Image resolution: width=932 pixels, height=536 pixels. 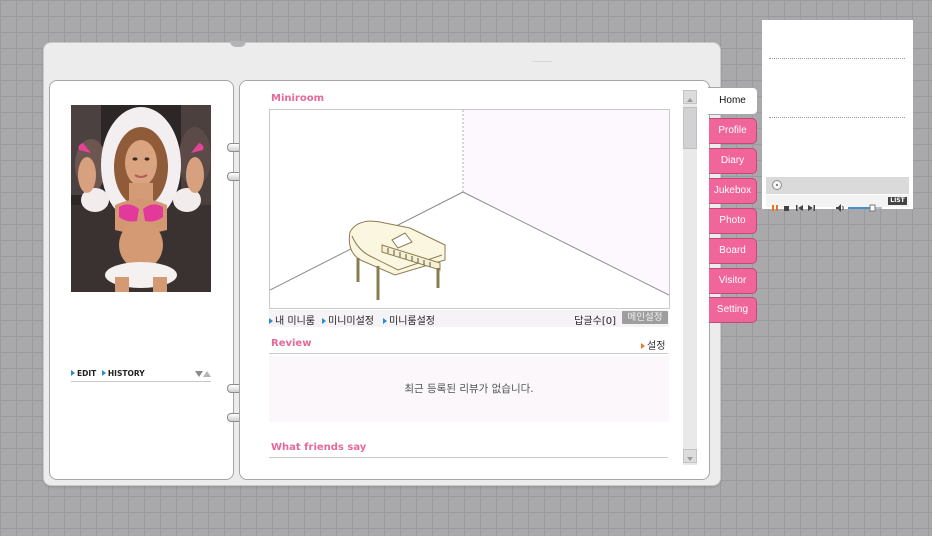 I want to click on review-list: 최근 등록된 리뷰가 없습니다., so click(x=469, y=389).